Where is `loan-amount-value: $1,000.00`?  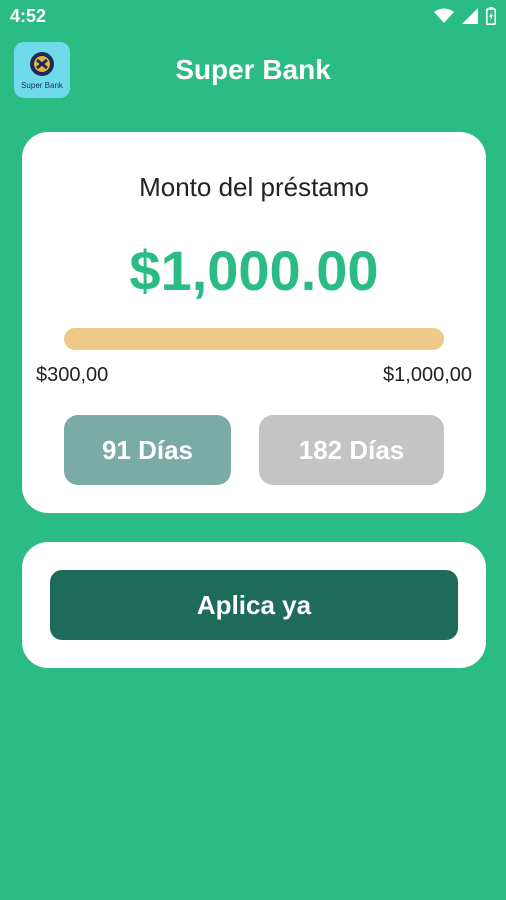
loan-amount-value: $1,000.00 is located at coordinates (254, 270).